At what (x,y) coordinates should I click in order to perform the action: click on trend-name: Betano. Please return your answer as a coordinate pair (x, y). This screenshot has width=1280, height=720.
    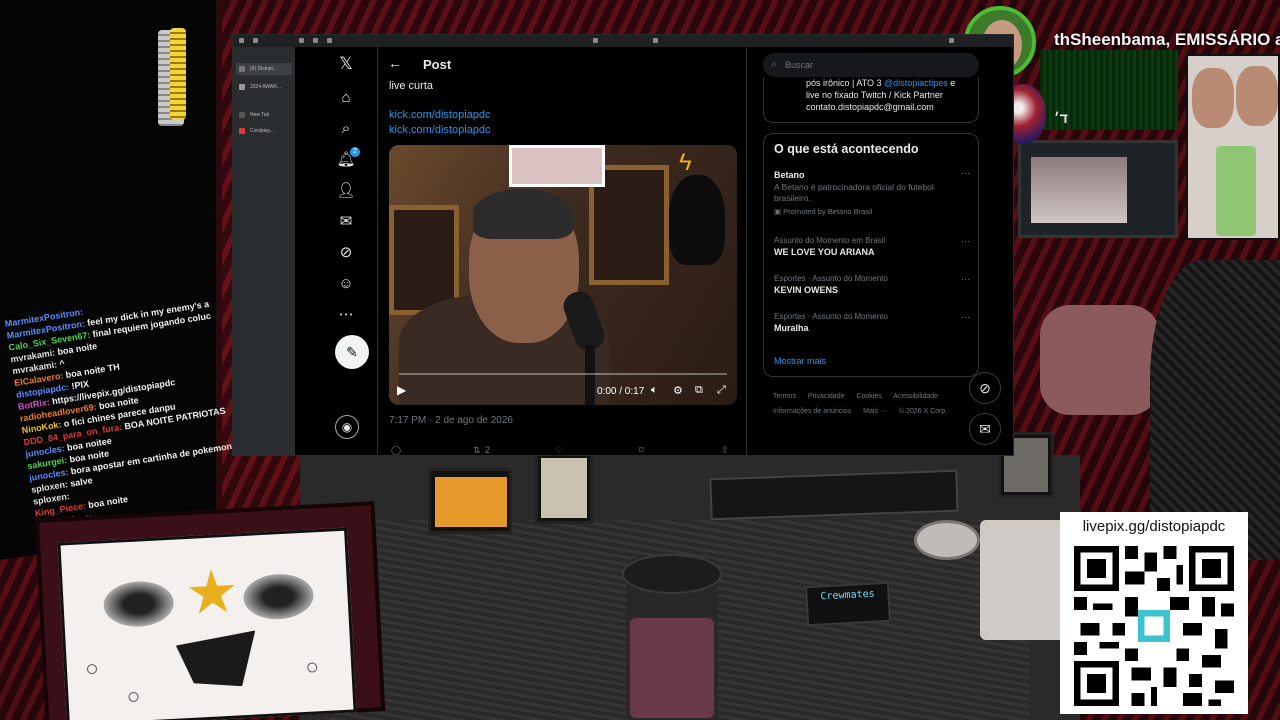
    Looking at the image, I should click on (789, 175).